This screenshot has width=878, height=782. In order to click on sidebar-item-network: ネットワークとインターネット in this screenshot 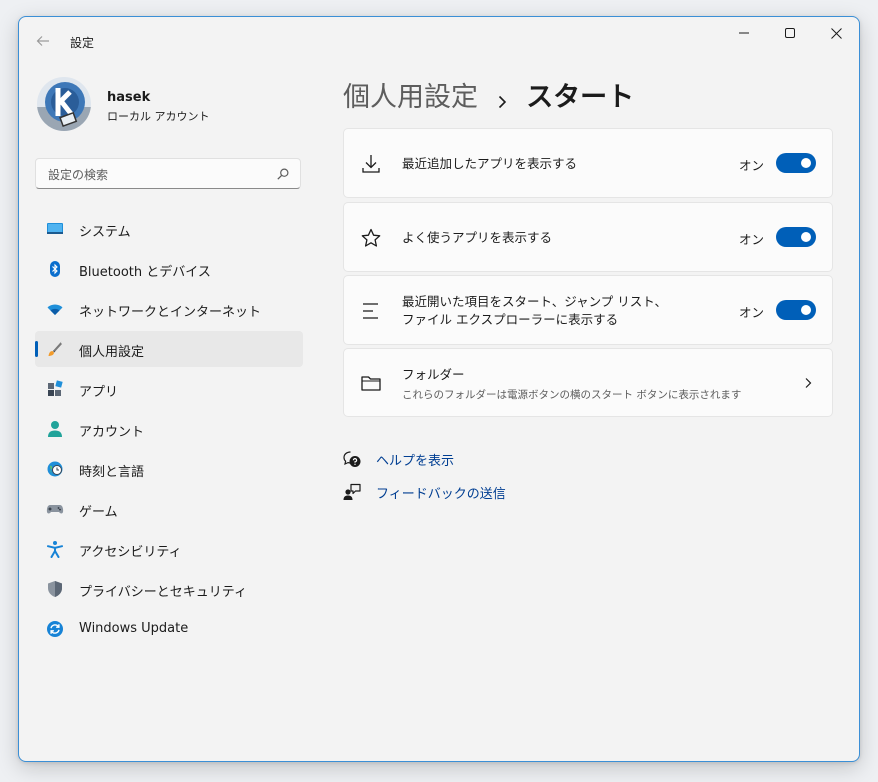, I will do `click(169, 309)`.